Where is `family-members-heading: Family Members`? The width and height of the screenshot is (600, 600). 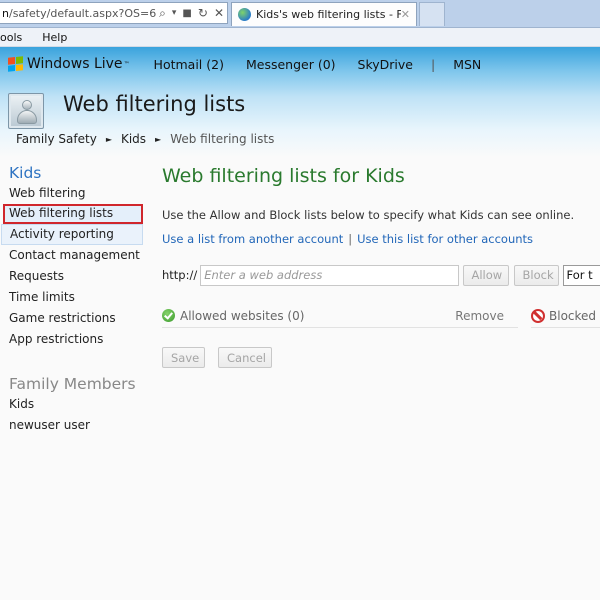
family-members-heading: Family Members is located at coordinates (72, 384).